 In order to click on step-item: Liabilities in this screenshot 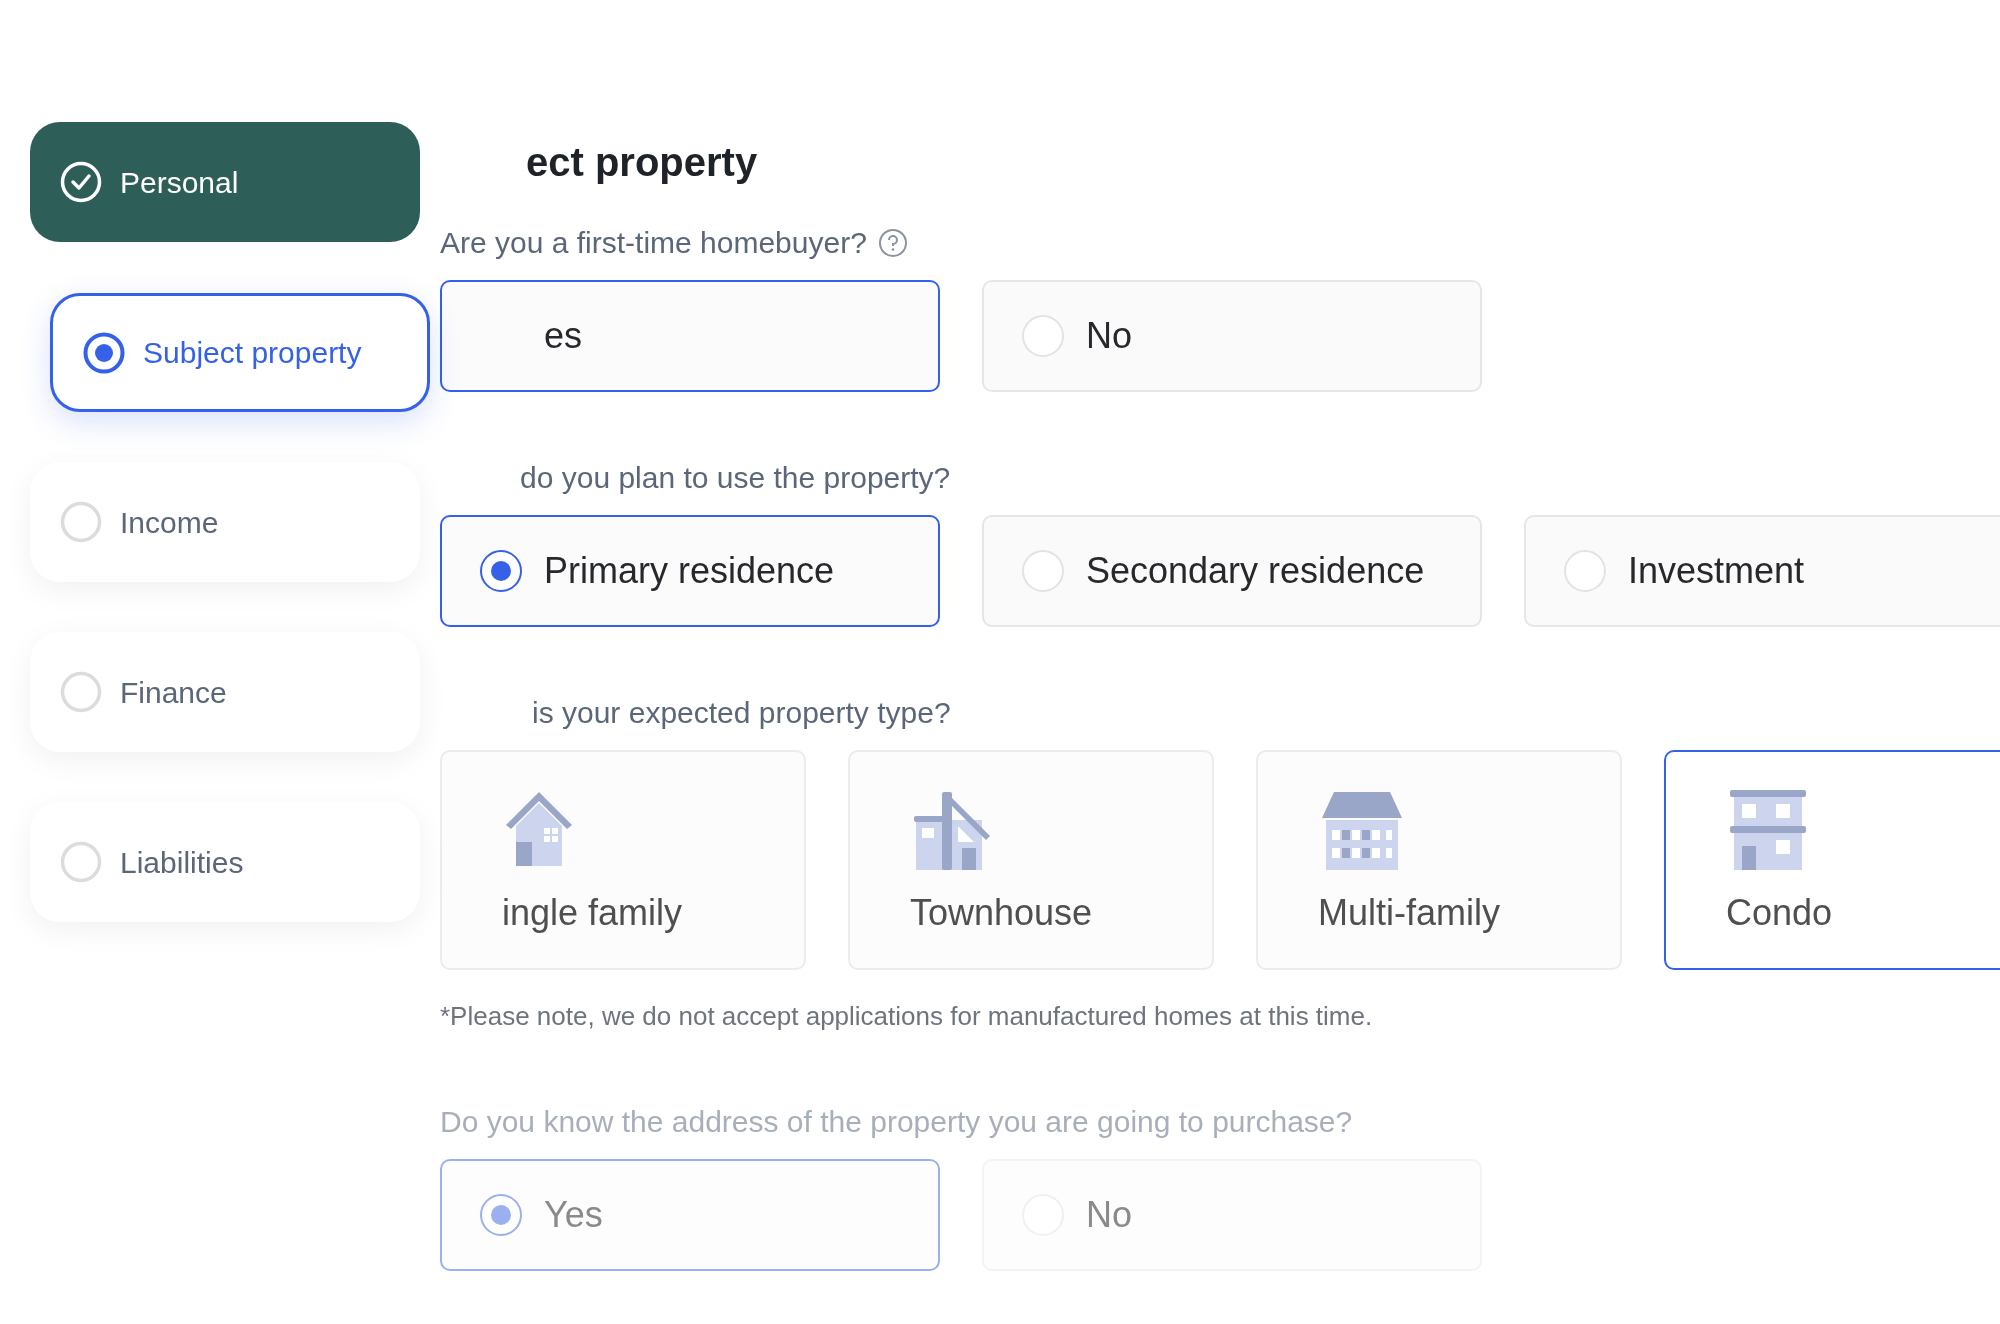, I will do `click(225, 862)`.